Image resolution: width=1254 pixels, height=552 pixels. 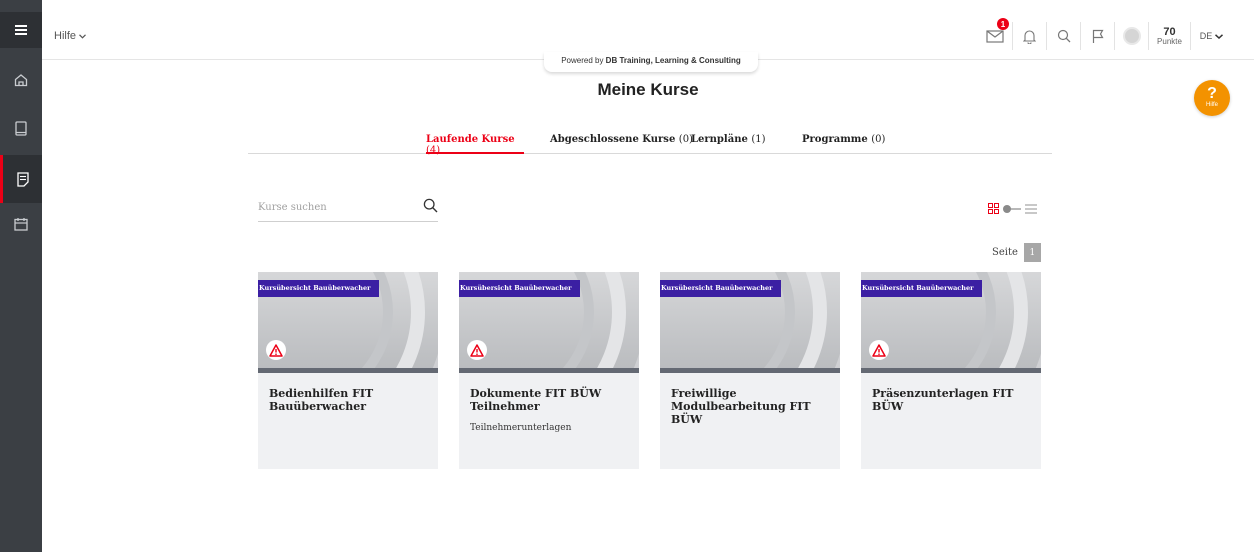 What do you see at coordinates (1031, 208) in the screenshot?
I see `list-view-icon` at bounding box center [1031, 208].